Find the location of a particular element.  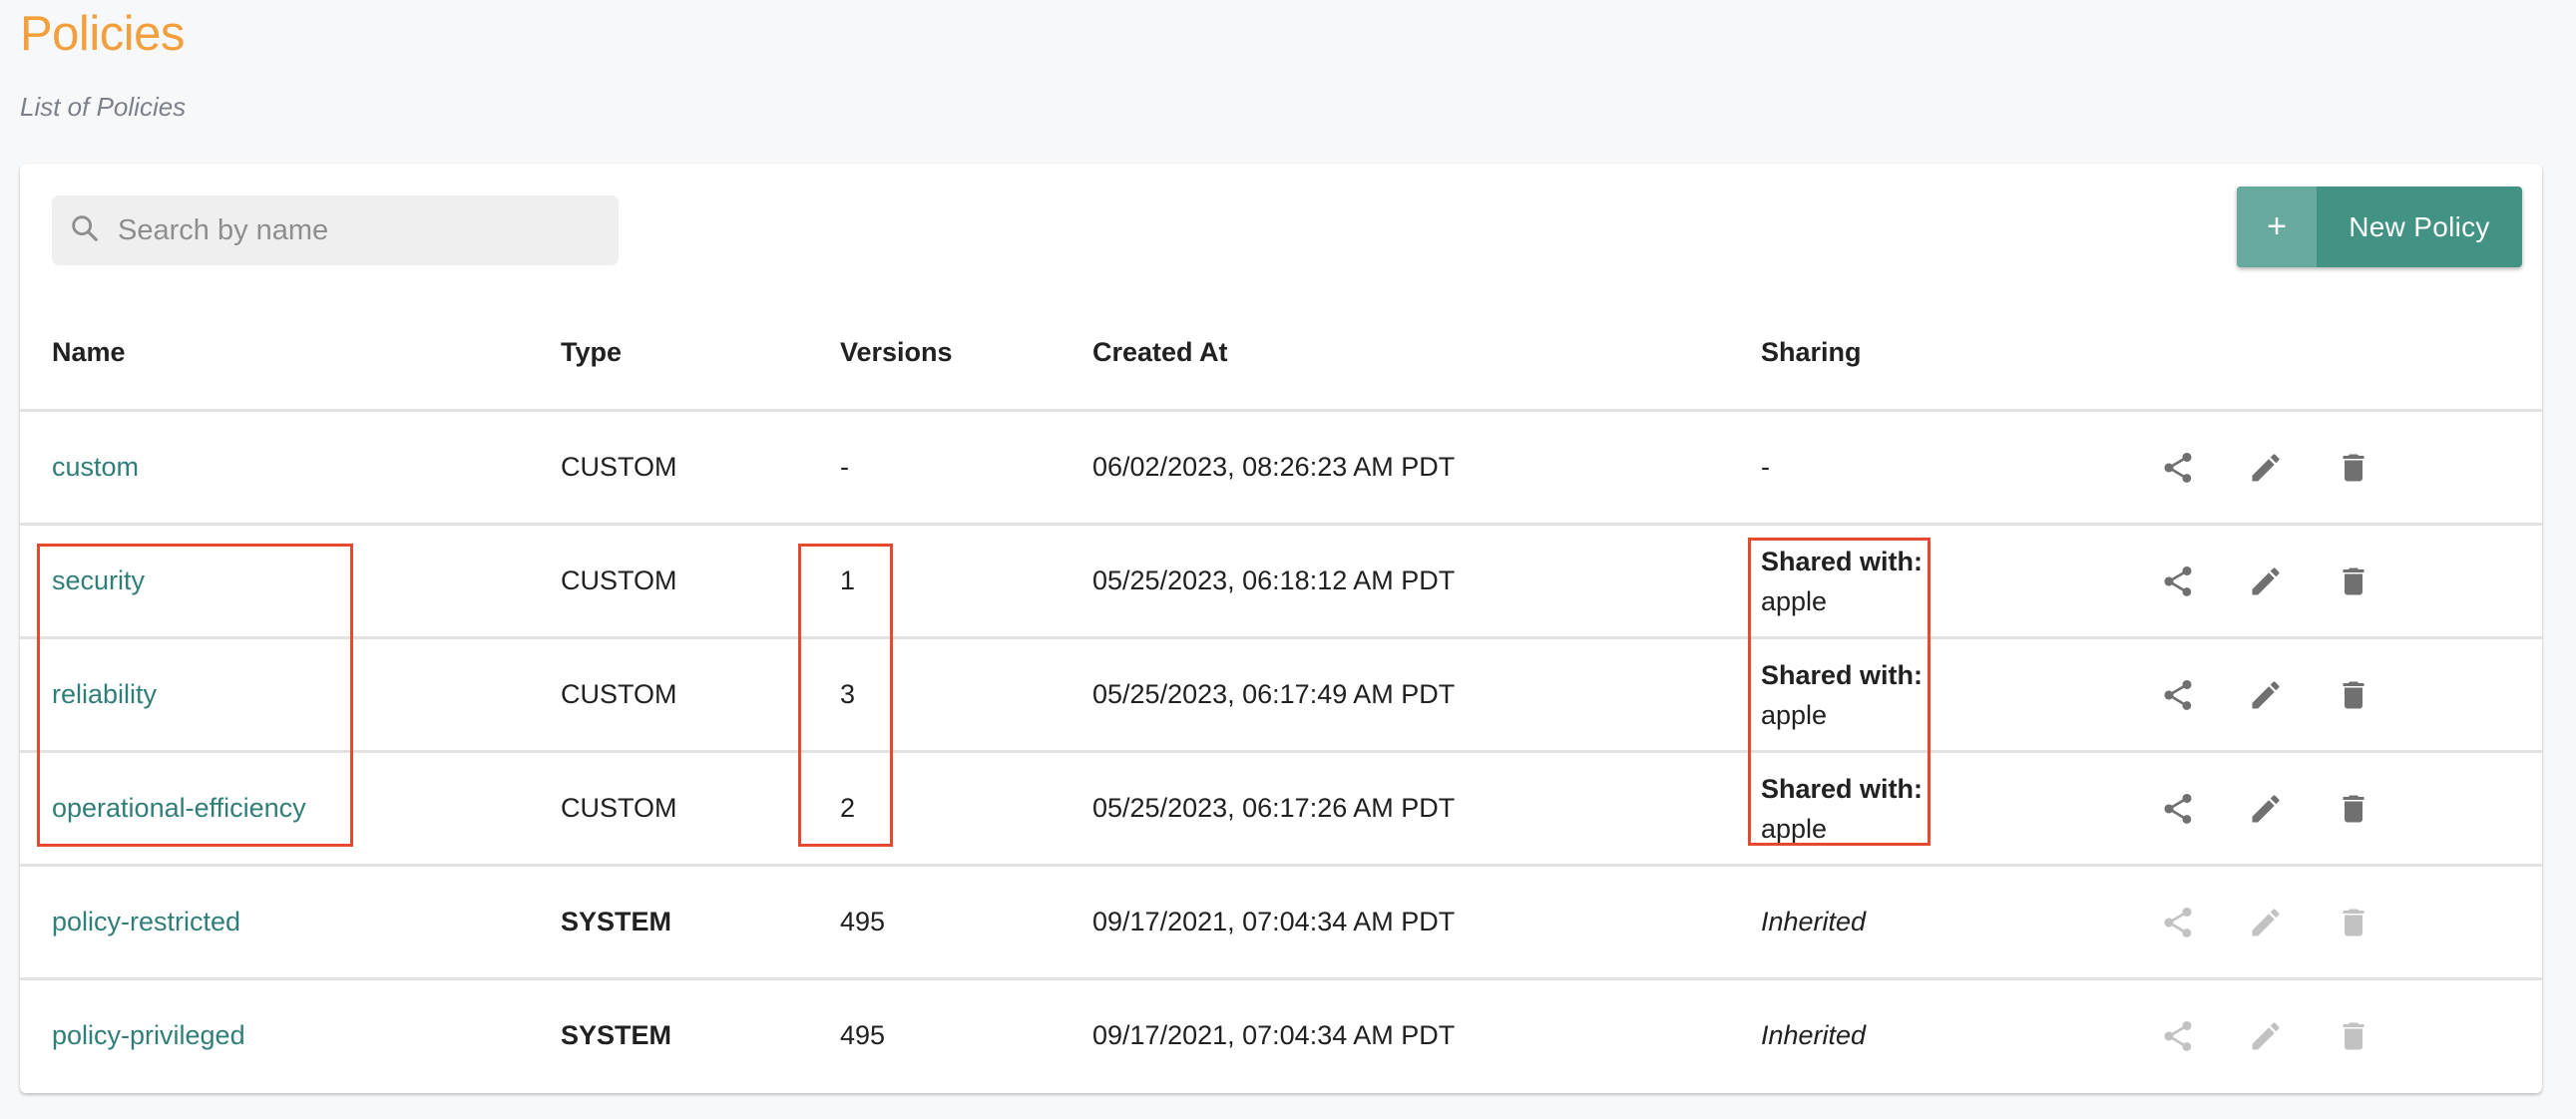

column-header-sharing: Sharing is located at coordinates (1960, 354).